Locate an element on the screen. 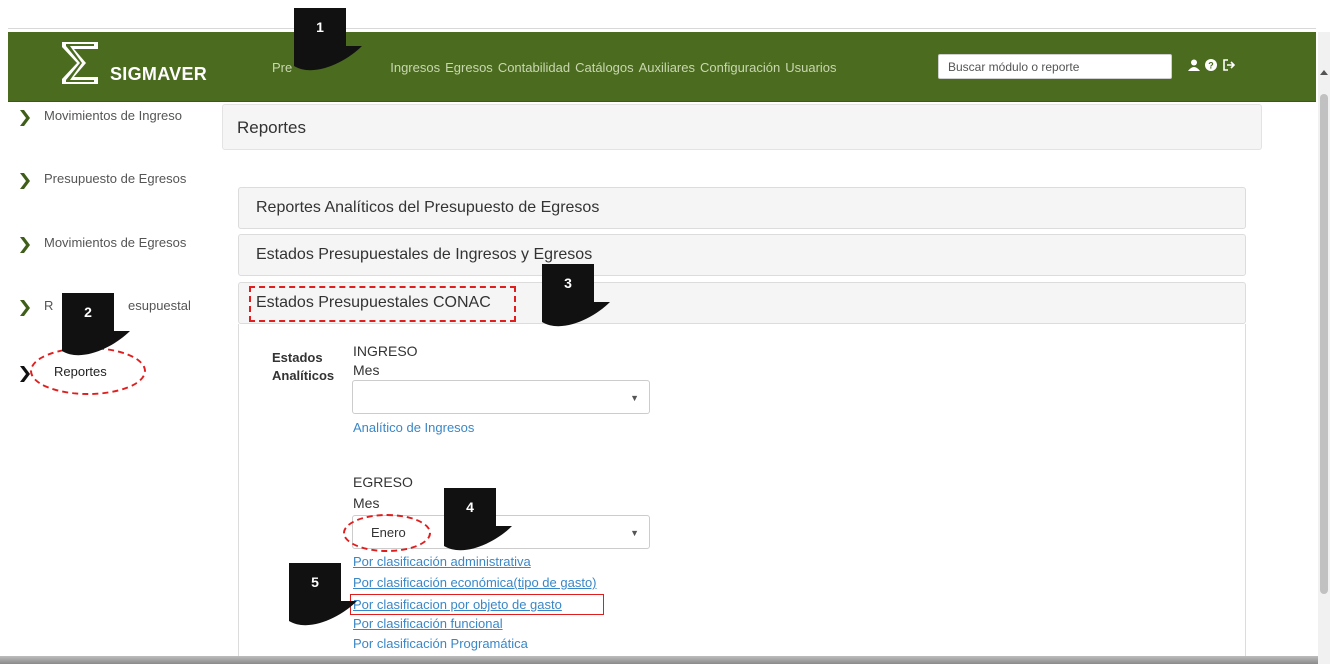 The image size is (1330, 664). menu-item-configuracion: Configuración is located at coordinates (740, 67).